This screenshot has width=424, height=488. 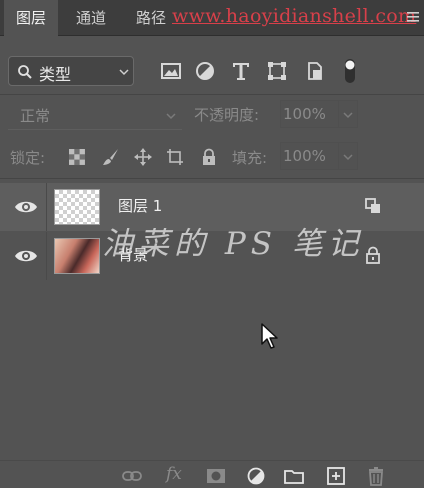 I want to click on tab-layers: 图层, so click(x=31, y=18).